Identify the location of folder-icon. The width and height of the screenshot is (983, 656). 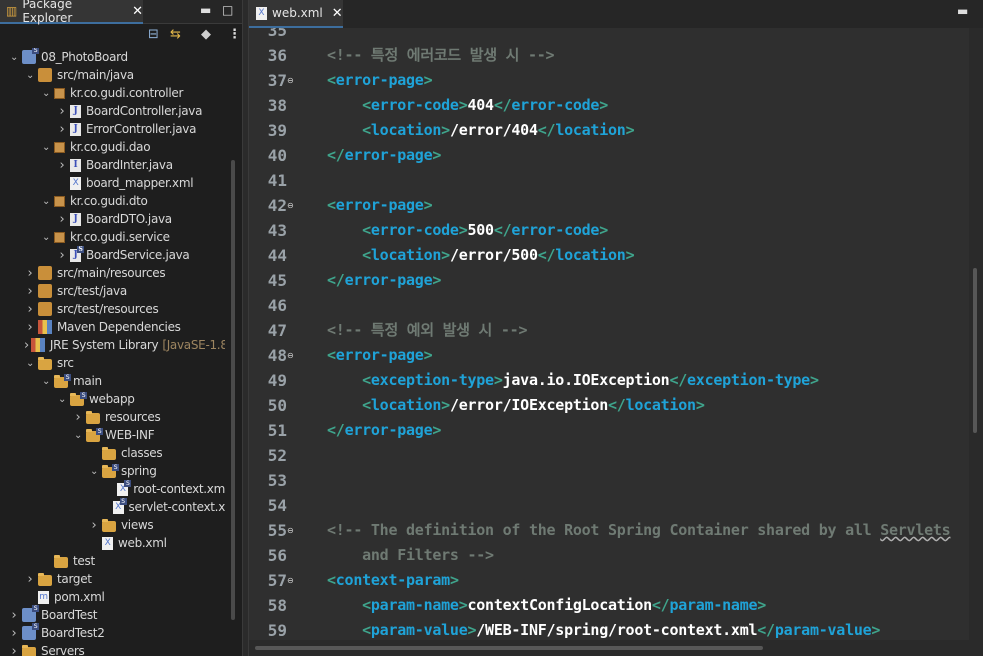
(45, 363).